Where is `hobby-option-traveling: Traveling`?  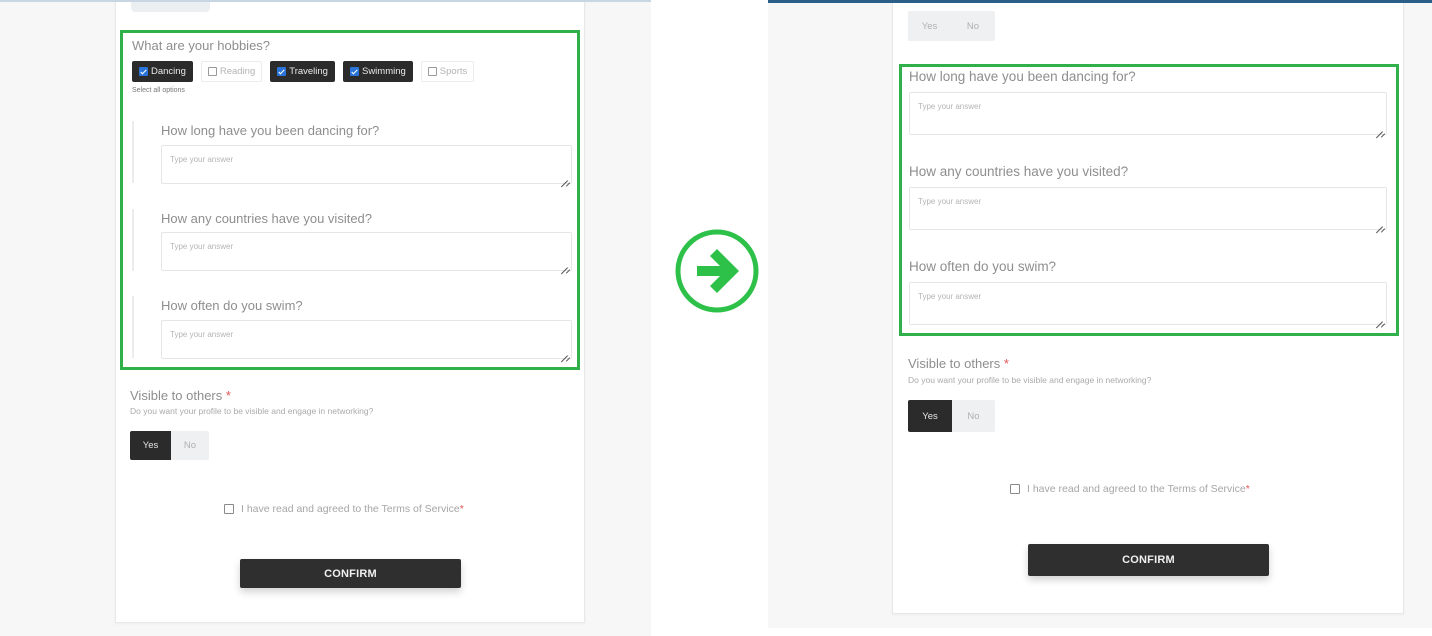 hobby-option-traveling: Traveling is located at coordinates (302, 71).